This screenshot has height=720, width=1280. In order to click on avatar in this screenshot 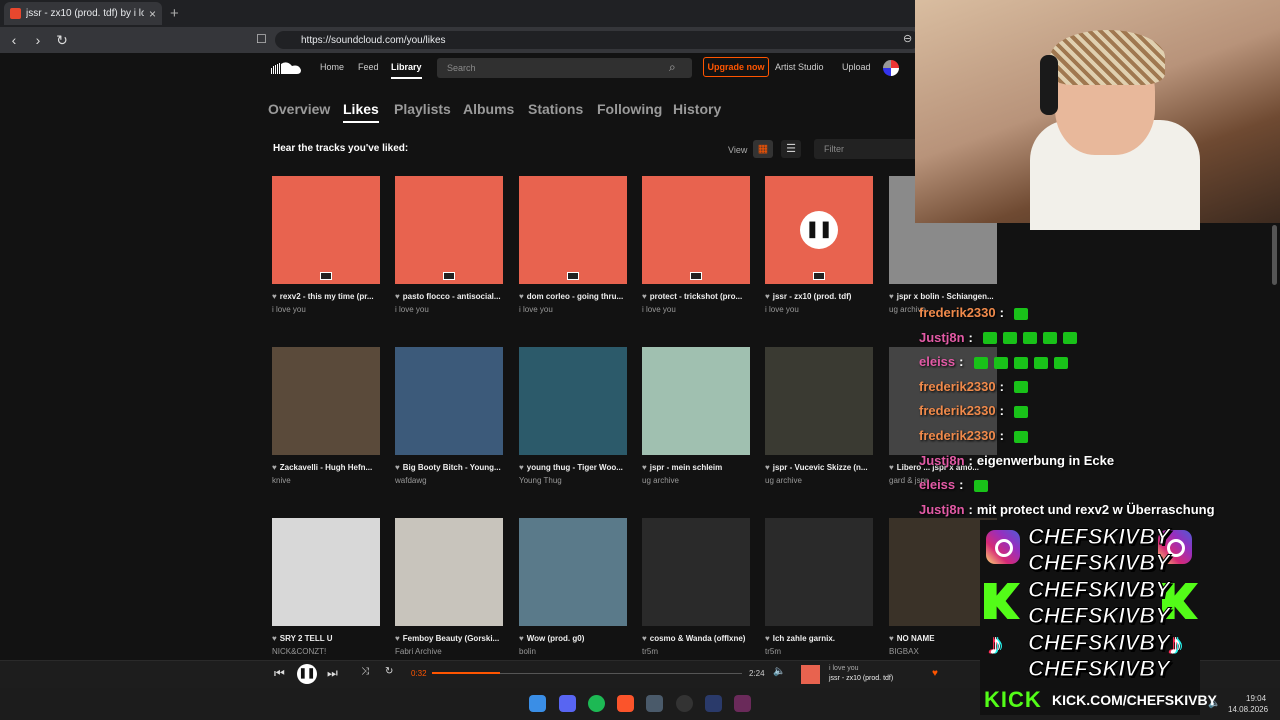, I will do `click(891, 68)`.